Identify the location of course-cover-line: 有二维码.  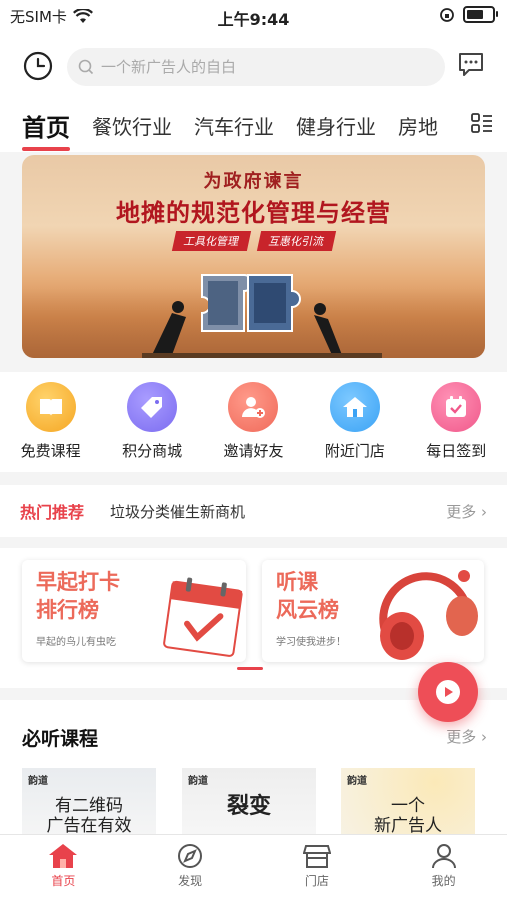
(89, 806).